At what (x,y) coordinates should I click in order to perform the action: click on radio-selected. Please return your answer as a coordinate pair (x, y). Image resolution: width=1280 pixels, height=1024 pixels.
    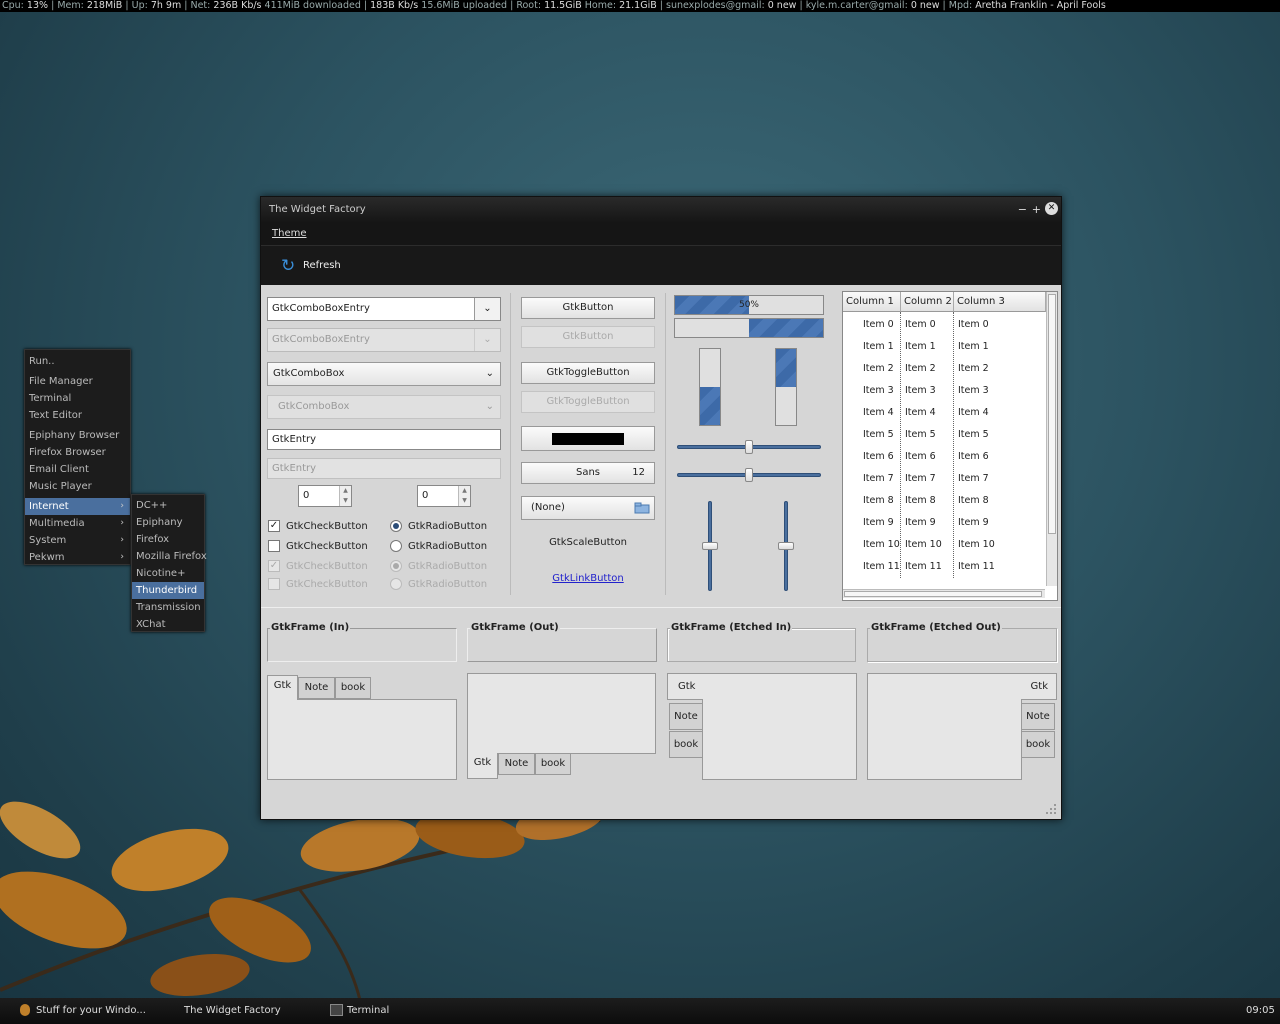
    Looking at the image, I should click on (396, 526).